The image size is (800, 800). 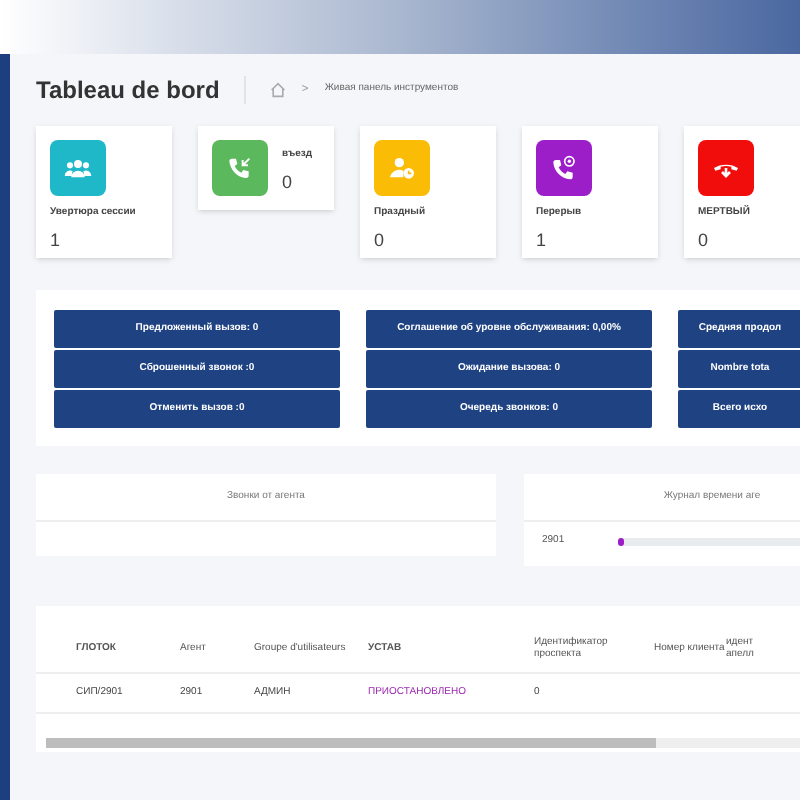 I want to click on home-icon, so click(x=277, y=90).